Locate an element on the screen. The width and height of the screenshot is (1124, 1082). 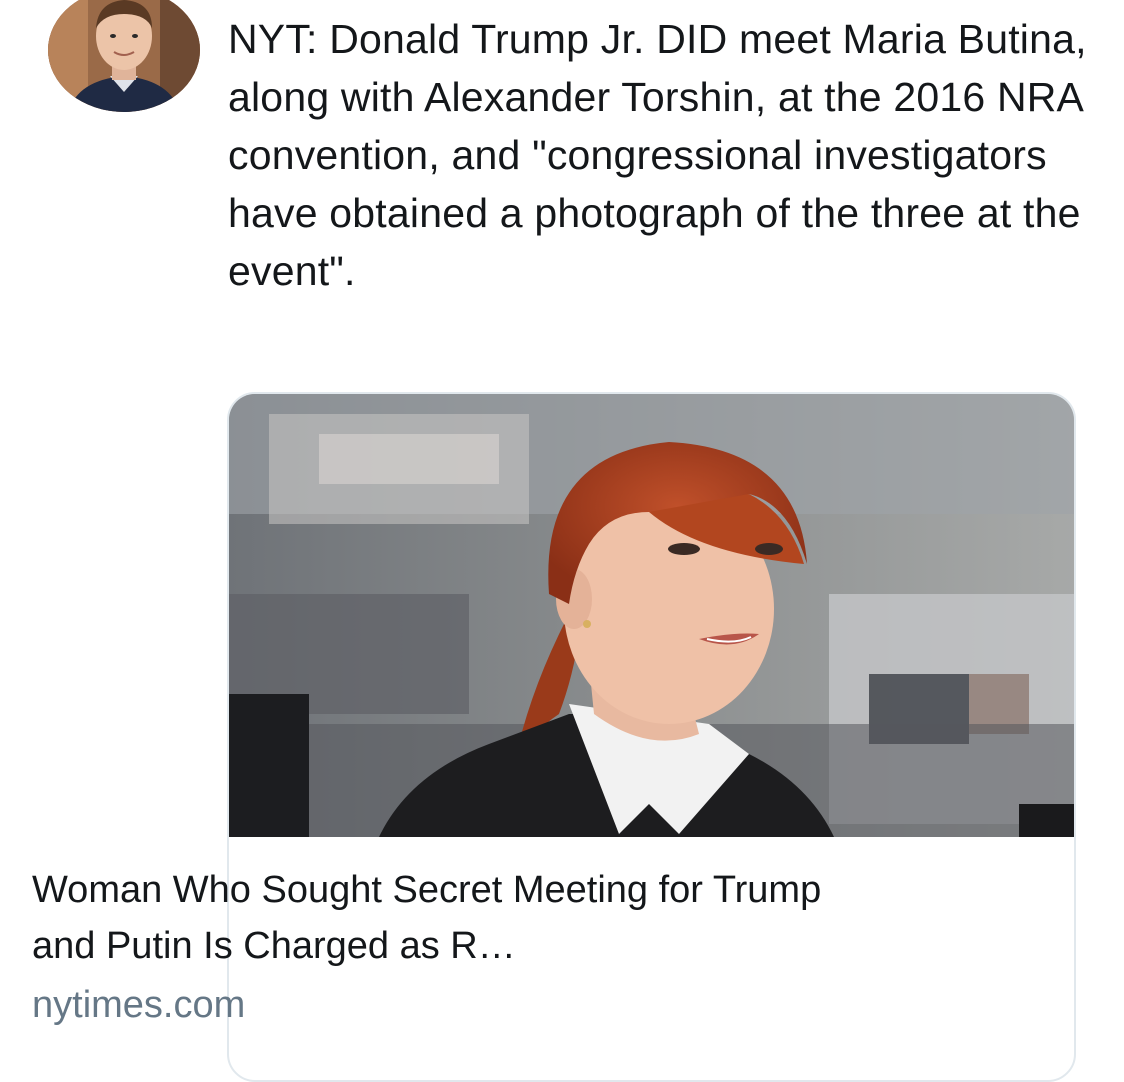
avatar-icon is located at coordinates (124, 56).